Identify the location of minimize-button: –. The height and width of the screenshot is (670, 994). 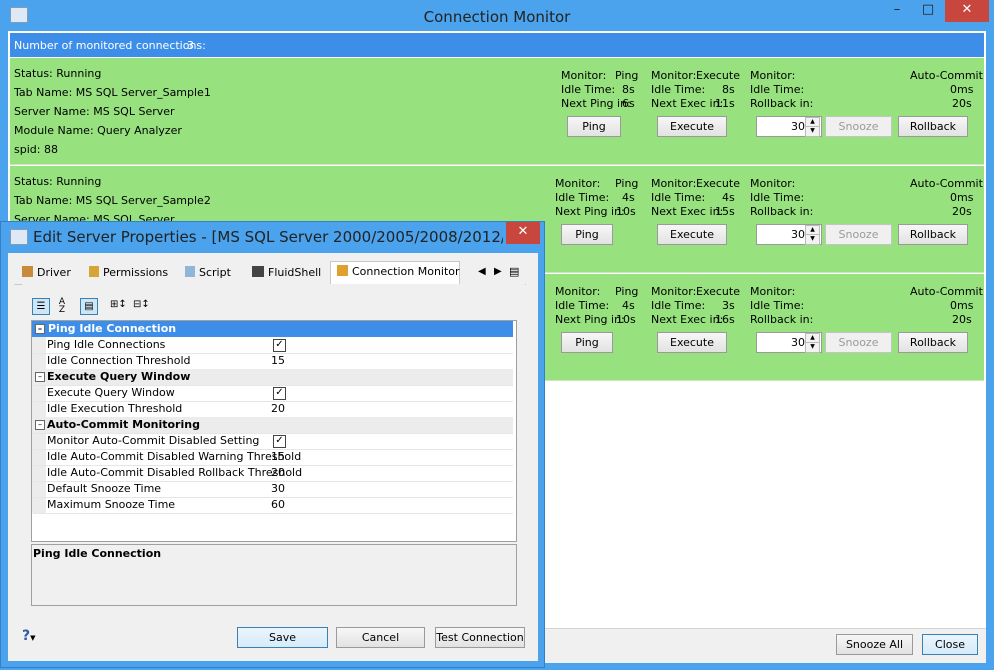
(897, 11).